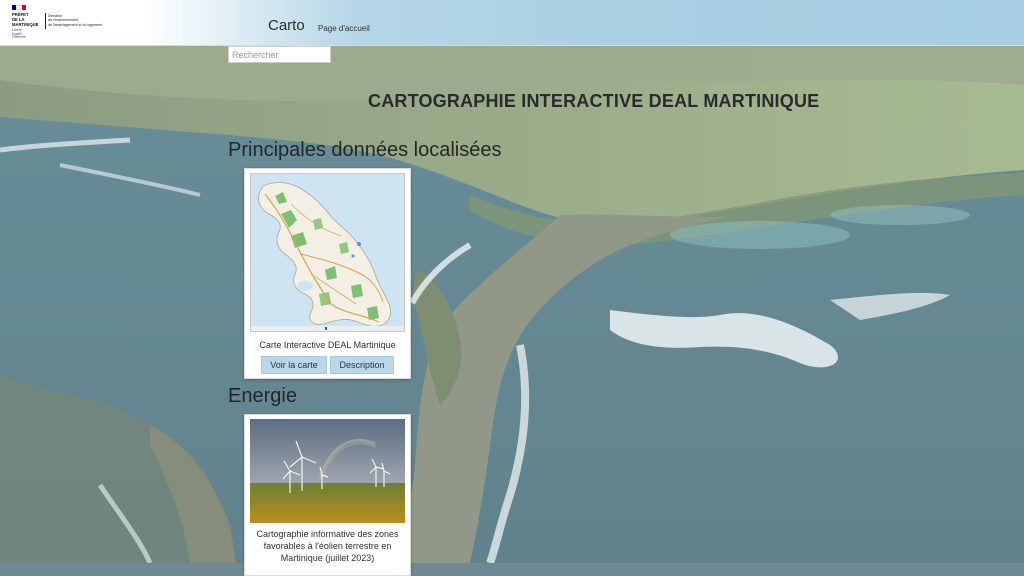 Image resolution: width=1024 pixels, height=576 pixels. What do you see at coordinates (365, 150) in the screenshot?
I see `section-title-principales-donnees: Principales données localisées` at bounding box center [365, 150].